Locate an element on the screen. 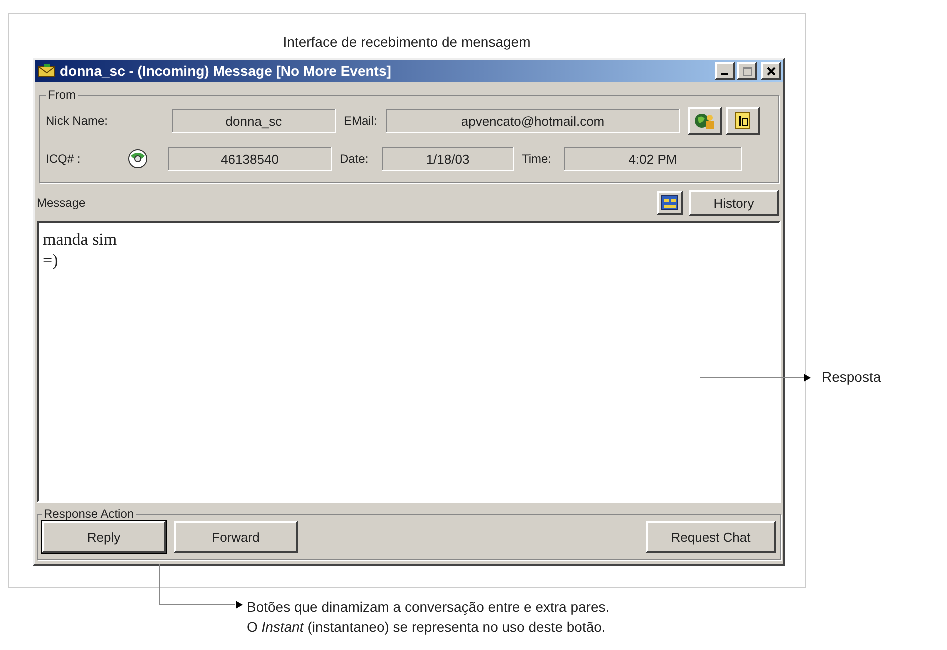  minimize-button is located at coordinates (725, 71).